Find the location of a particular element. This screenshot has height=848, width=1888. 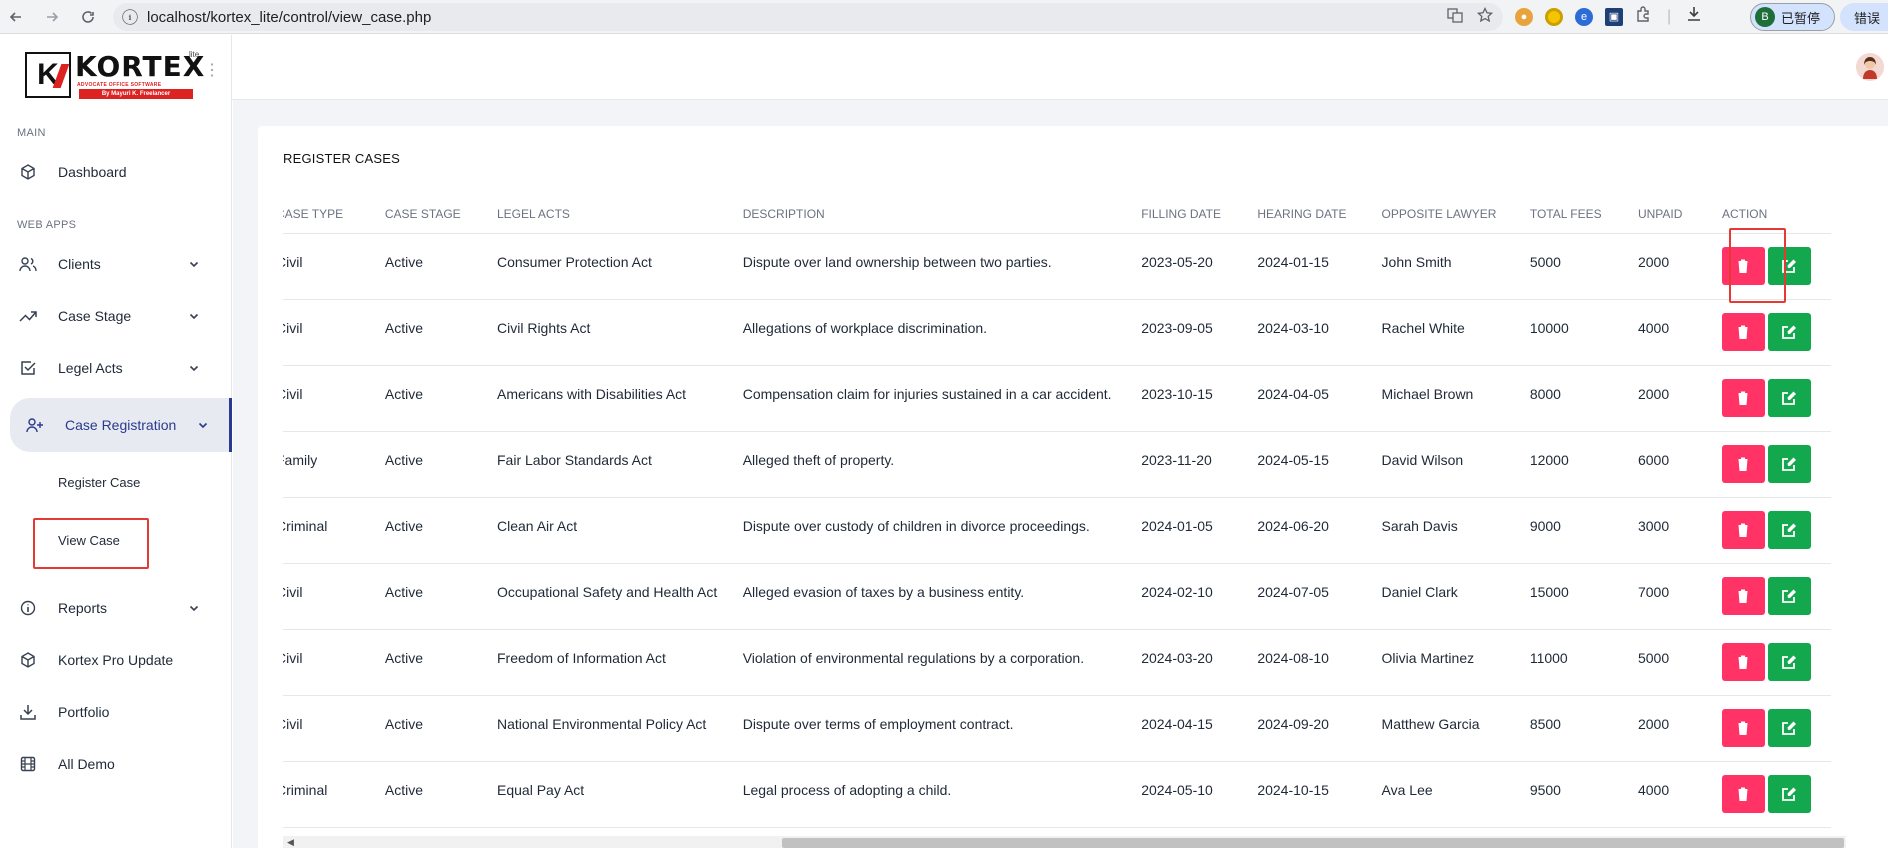

sidebar-item-reports: Reports is located at coordinates (116, 608).